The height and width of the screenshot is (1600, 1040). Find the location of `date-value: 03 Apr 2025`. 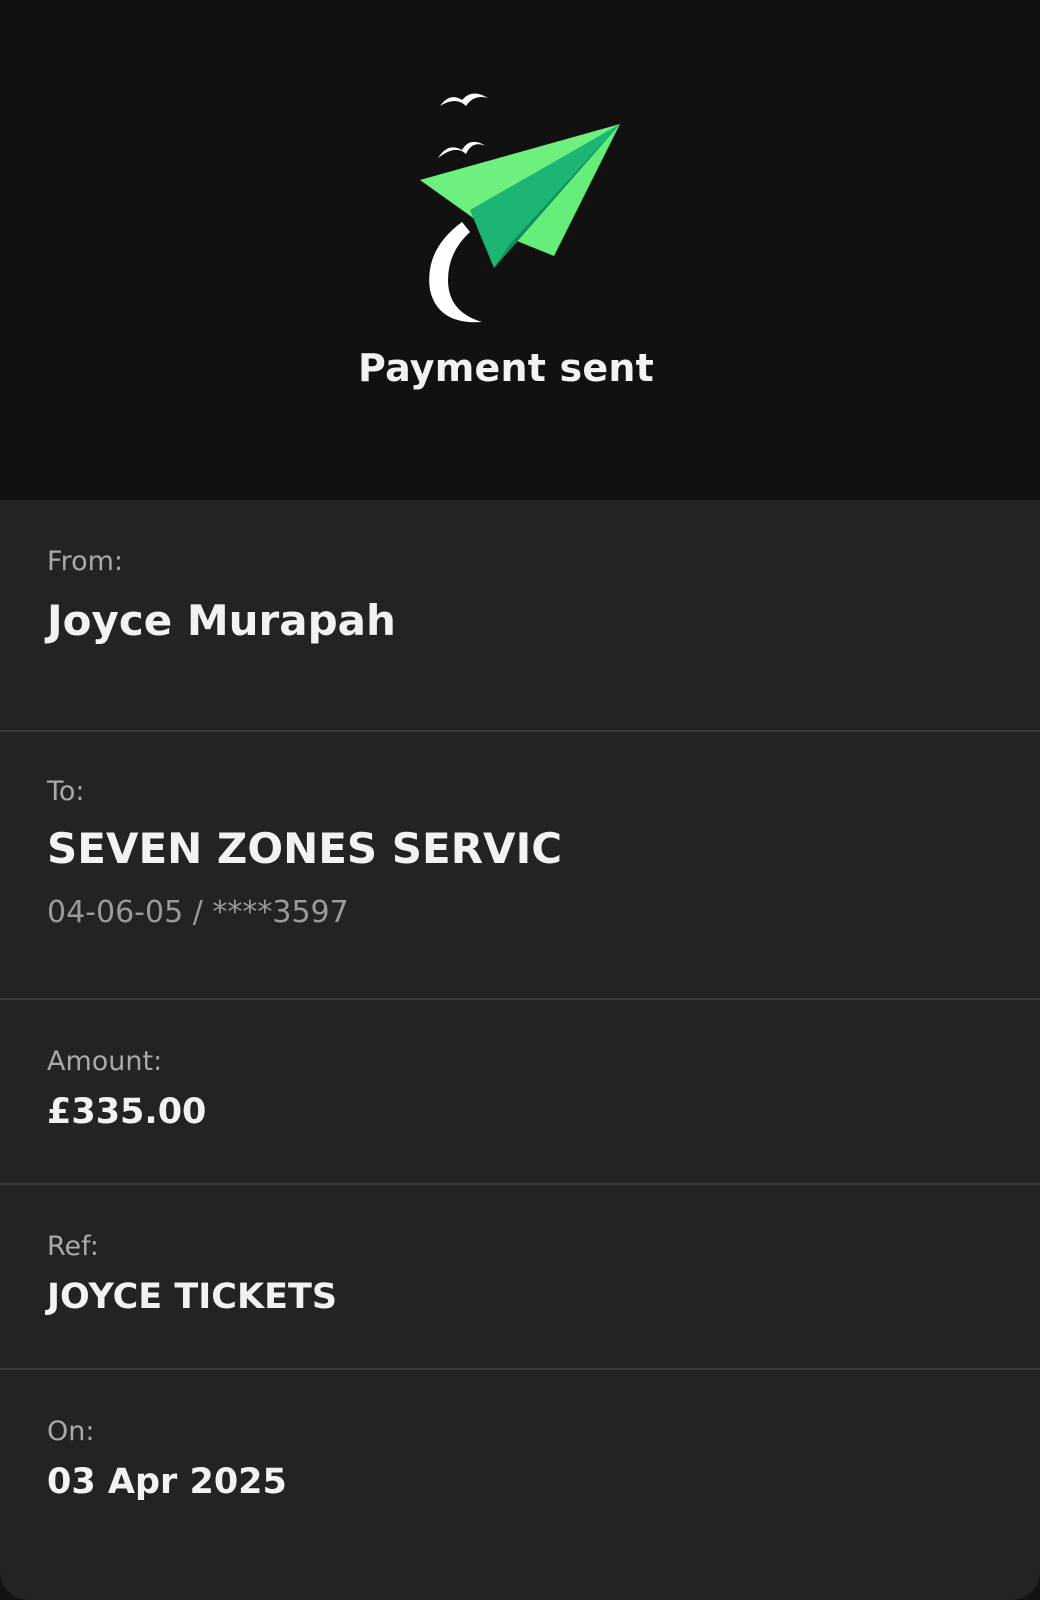

date-value: 03 Apr 2025 is located at coordinates (167, 1482).